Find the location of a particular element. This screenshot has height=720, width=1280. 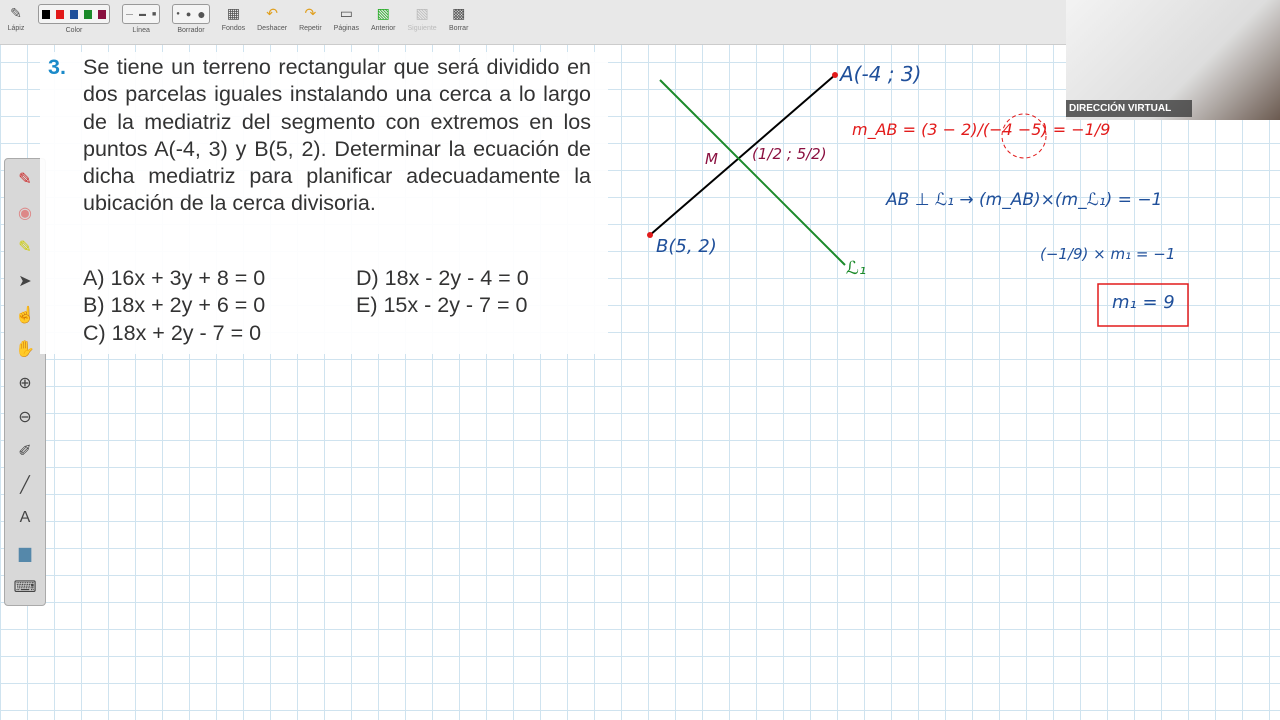

webcam-label: DIRECCIÓN VIRTUAL is located at coordinates (1129, 108).